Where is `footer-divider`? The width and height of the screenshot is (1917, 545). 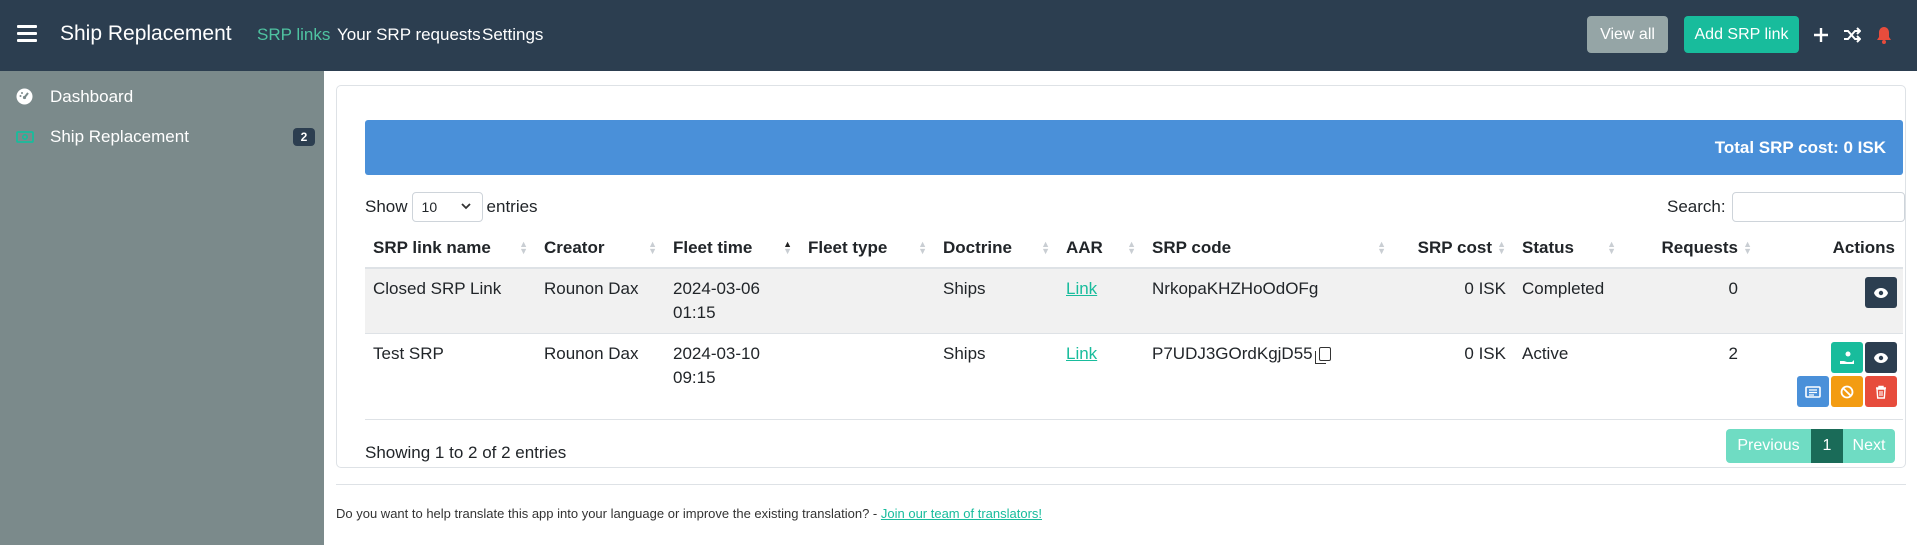
footer-divider is located at coordinates (1121, 484).